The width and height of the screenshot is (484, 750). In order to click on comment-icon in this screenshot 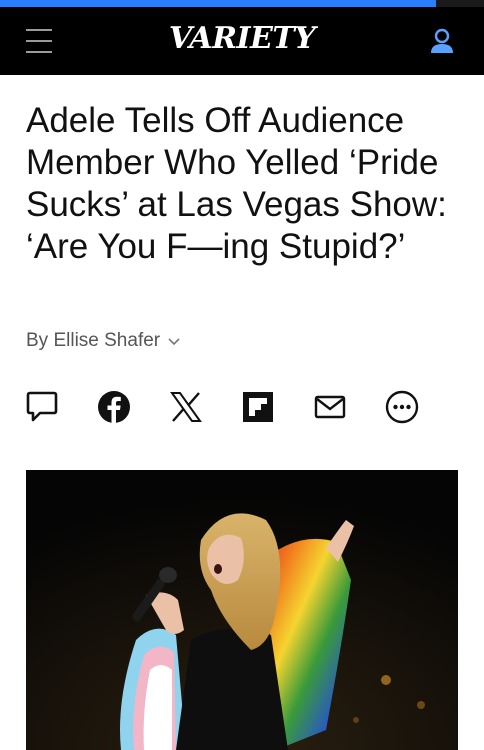, I will do `click(42, 407)`.